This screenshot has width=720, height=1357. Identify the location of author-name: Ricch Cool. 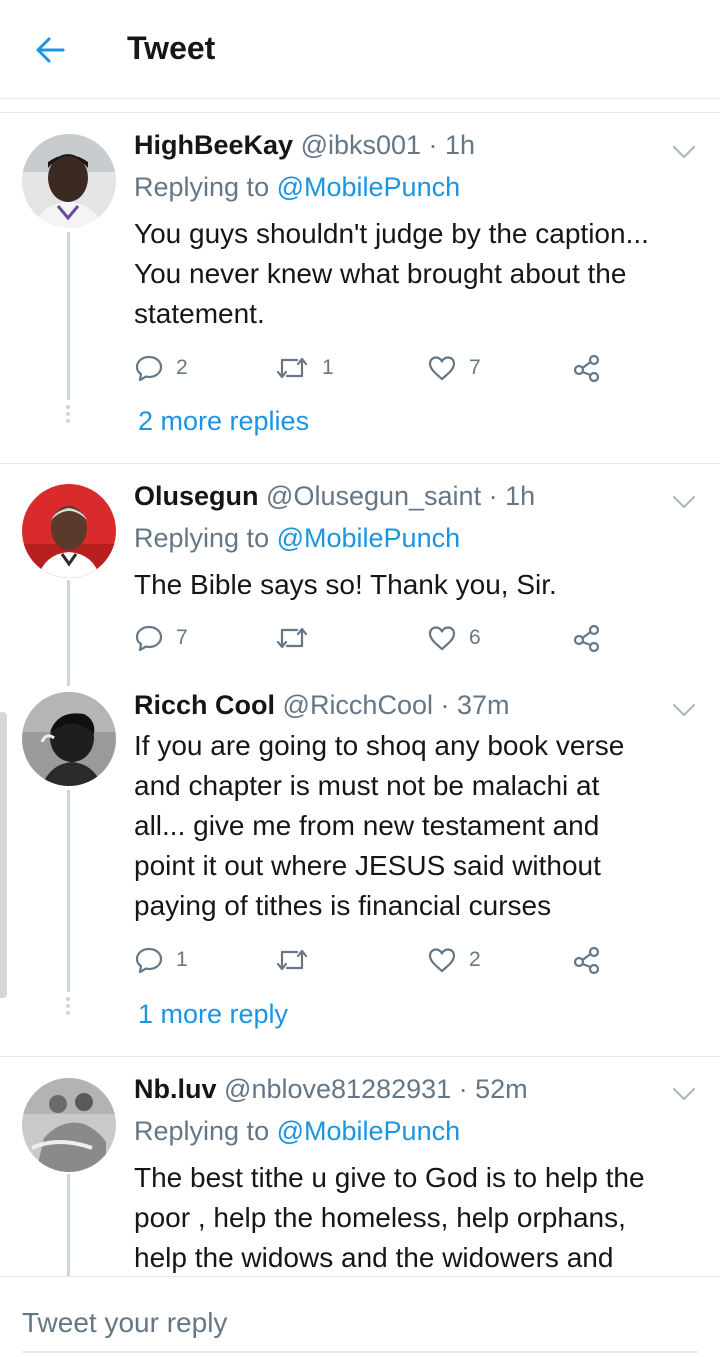
(204, 705).